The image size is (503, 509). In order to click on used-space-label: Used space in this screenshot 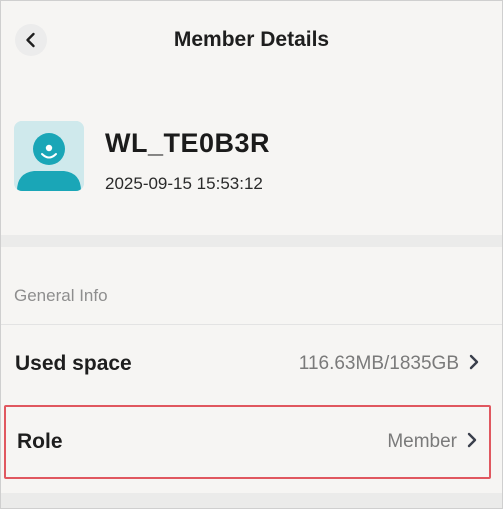, I will do `click(73, 363)`.